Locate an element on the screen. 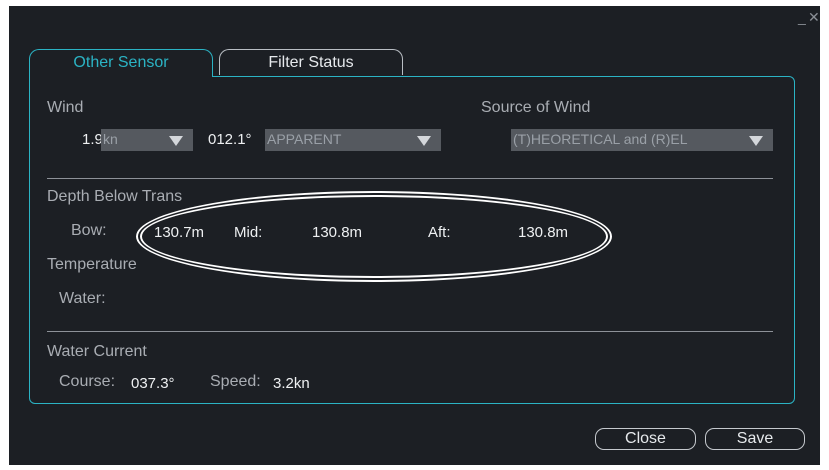 The width and height of the screenshot is (829, 470). depth-bow-label: Bow: is located at coordinates (89, 230).